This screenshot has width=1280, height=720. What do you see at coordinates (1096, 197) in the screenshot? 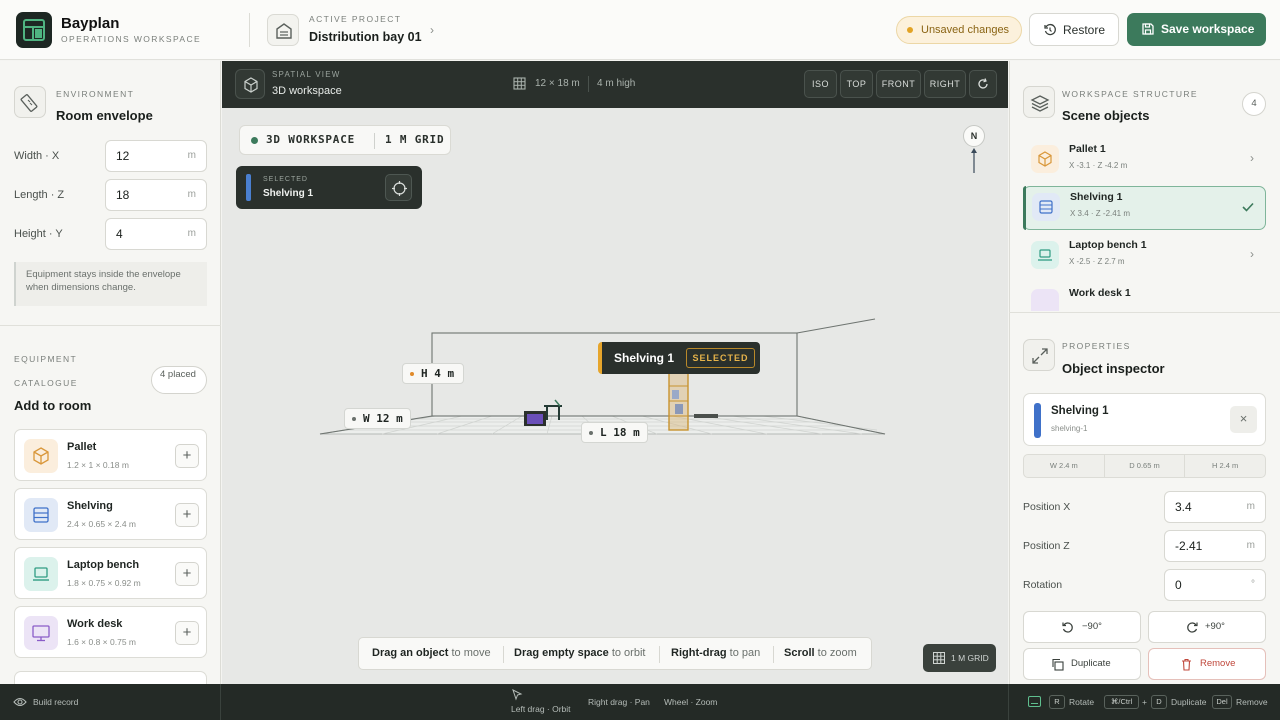
I see `scene-object-name: Shelving 1` at bounding box center [1096, 197].